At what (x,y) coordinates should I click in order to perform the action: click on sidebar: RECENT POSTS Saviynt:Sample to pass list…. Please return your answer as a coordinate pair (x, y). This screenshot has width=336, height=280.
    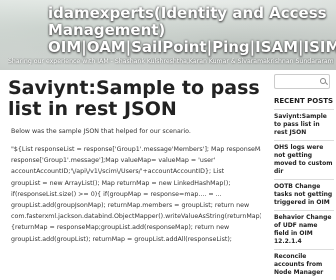
    Looking at the image, I should click on (304, 177).